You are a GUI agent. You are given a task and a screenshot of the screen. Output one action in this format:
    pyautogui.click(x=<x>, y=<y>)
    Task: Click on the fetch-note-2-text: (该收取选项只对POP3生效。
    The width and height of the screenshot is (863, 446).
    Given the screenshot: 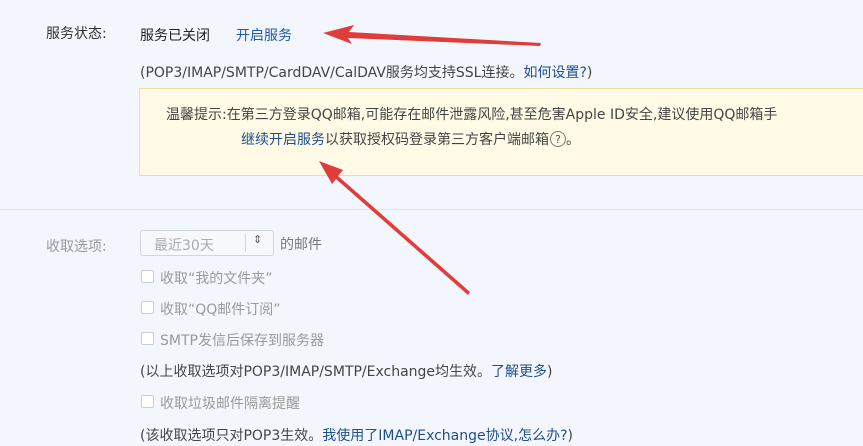 What is the action you would take?
    pyautogui.click(x=231, y=436)
    